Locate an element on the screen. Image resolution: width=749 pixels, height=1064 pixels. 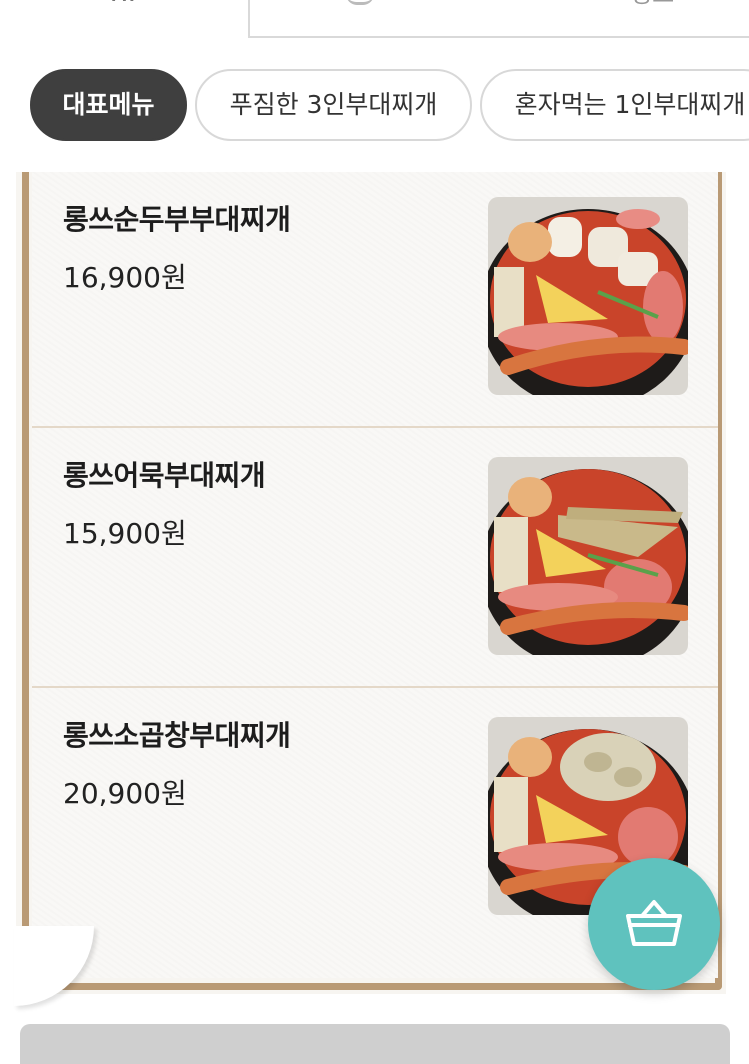
category-chip-label: 푸짐한 3인부대찌개 is located at coordinates (333, 104).